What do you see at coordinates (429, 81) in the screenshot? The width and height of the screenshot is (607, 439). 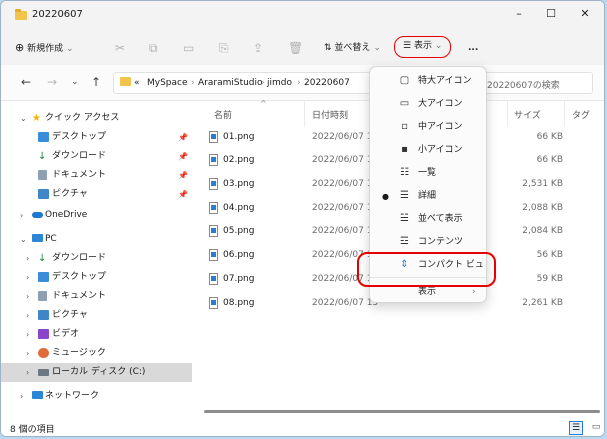 I see `menu-item-extra-large-icons: ▢ 特大アイコン` at bounding box center [429, 81].